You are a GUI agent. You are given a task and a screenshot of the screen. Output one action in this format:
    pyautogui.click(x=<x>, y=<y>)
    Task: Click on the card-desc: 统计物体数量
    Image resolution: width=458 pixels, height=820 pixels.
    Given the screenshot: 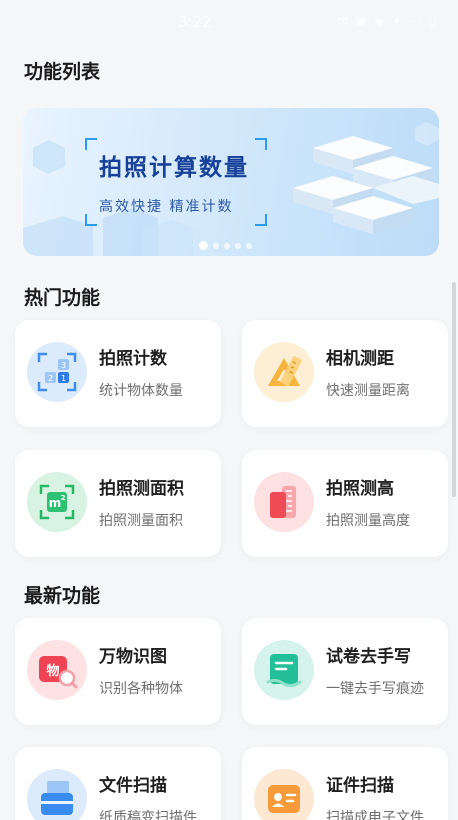 What is the action you would take?
    pyautogui.click(x=141, y=391)
    